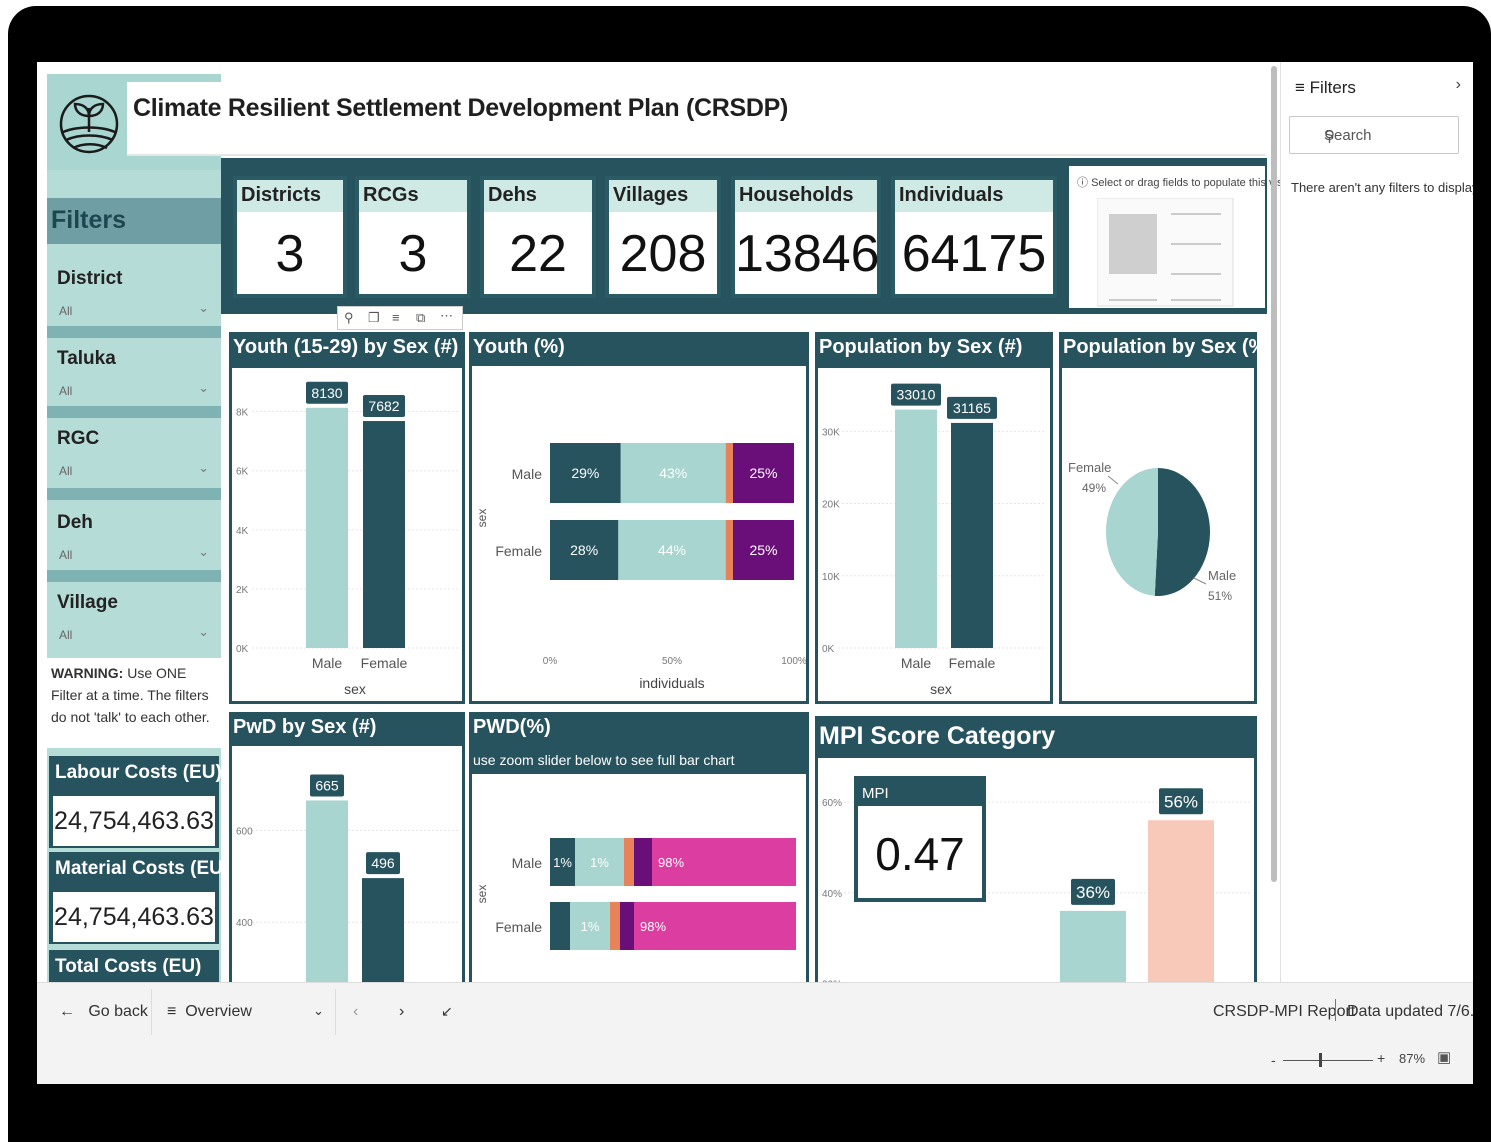 The width and height of the screenshot is (1491, 1142). Describe the element at coordinates (1381, 1058) in the screenshot. I see `zoom-in-button: +` at that location.